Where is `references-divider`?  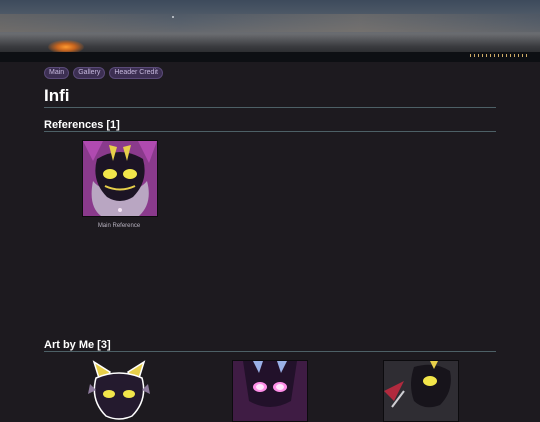
references-divider is located at coordinates (270, 131).